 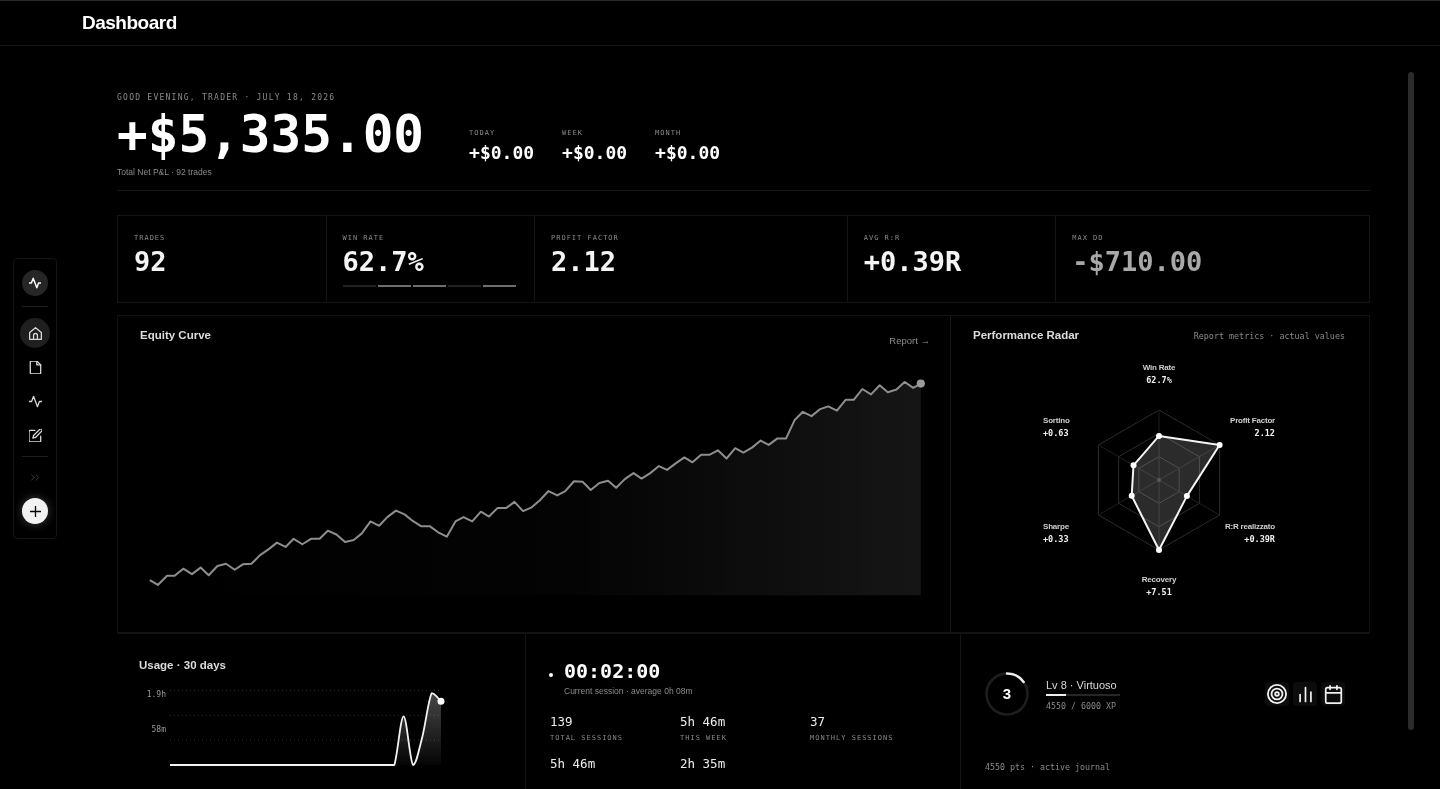 I want to click on target-icon, so click(x=1277, y=694).